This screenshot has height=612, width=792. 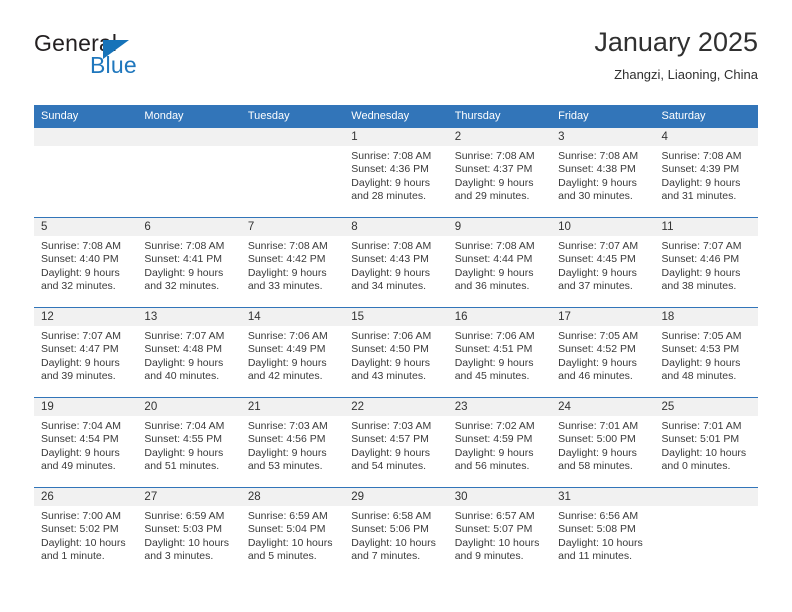 I want to click on sunset-text: Sunset: 4:47 PM, so click(x=80, y=349).